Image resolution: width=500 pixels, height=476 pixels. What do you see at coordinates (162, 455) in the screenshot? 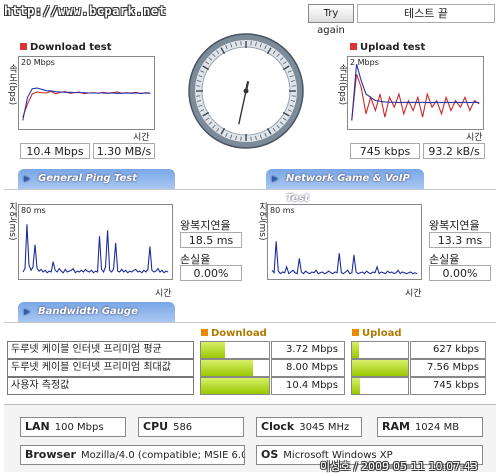
I see `browser-value: Mozilla/4.0 (compatible; MSIE 6.0` at bounding box center [162, 455].